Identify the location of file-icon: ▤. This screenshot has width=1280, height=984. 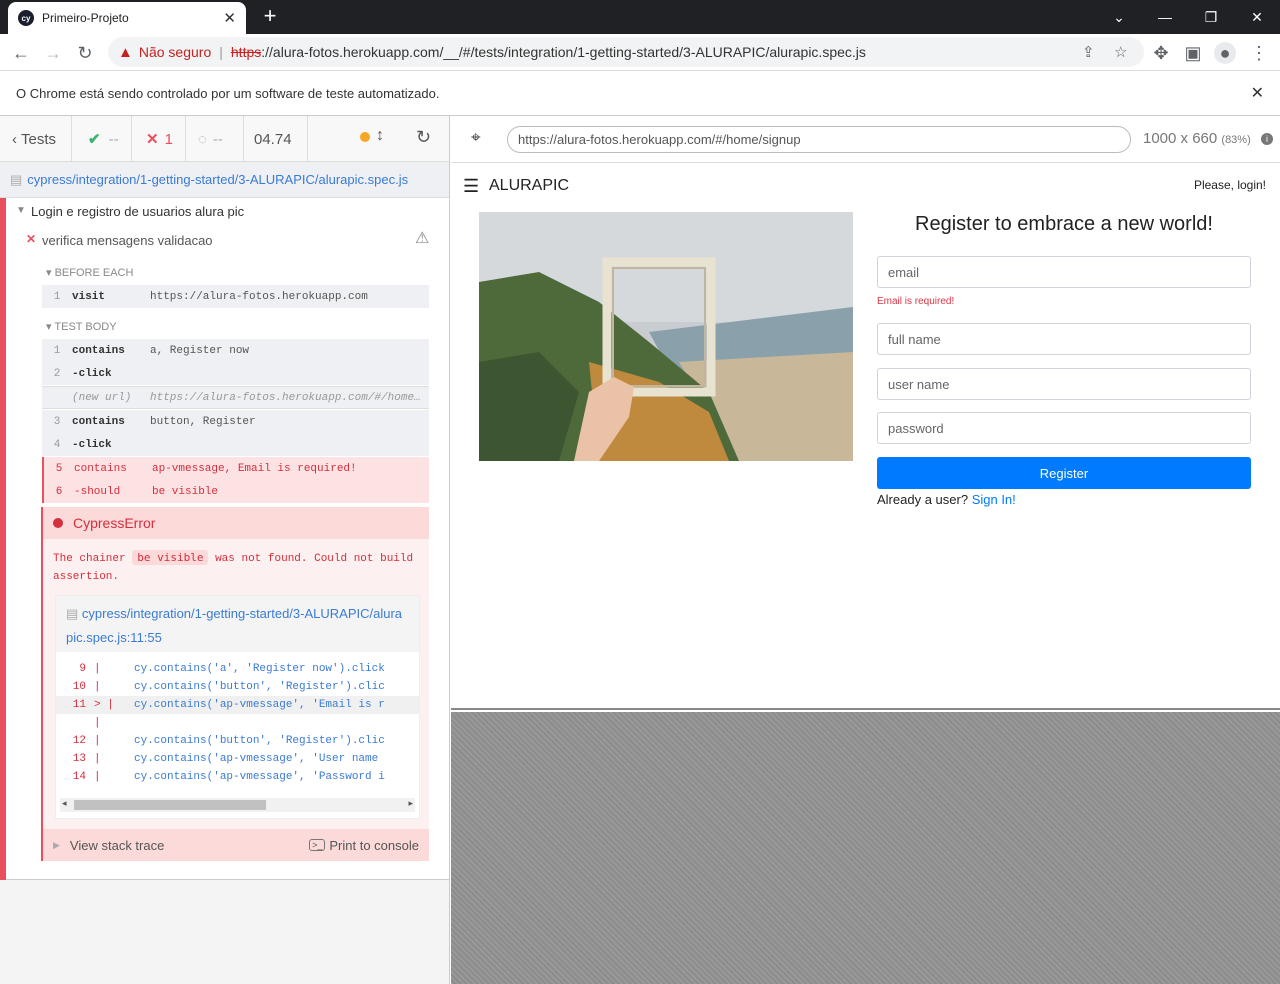
(16, 179).